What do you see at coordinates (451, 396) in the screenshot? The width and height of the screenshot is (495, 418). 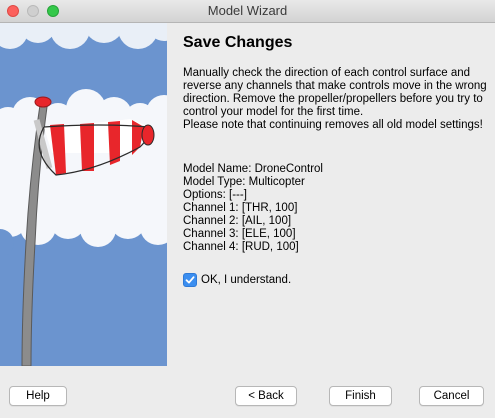 I see `cancel-button: Cancel` at bounding box center [451, 396].